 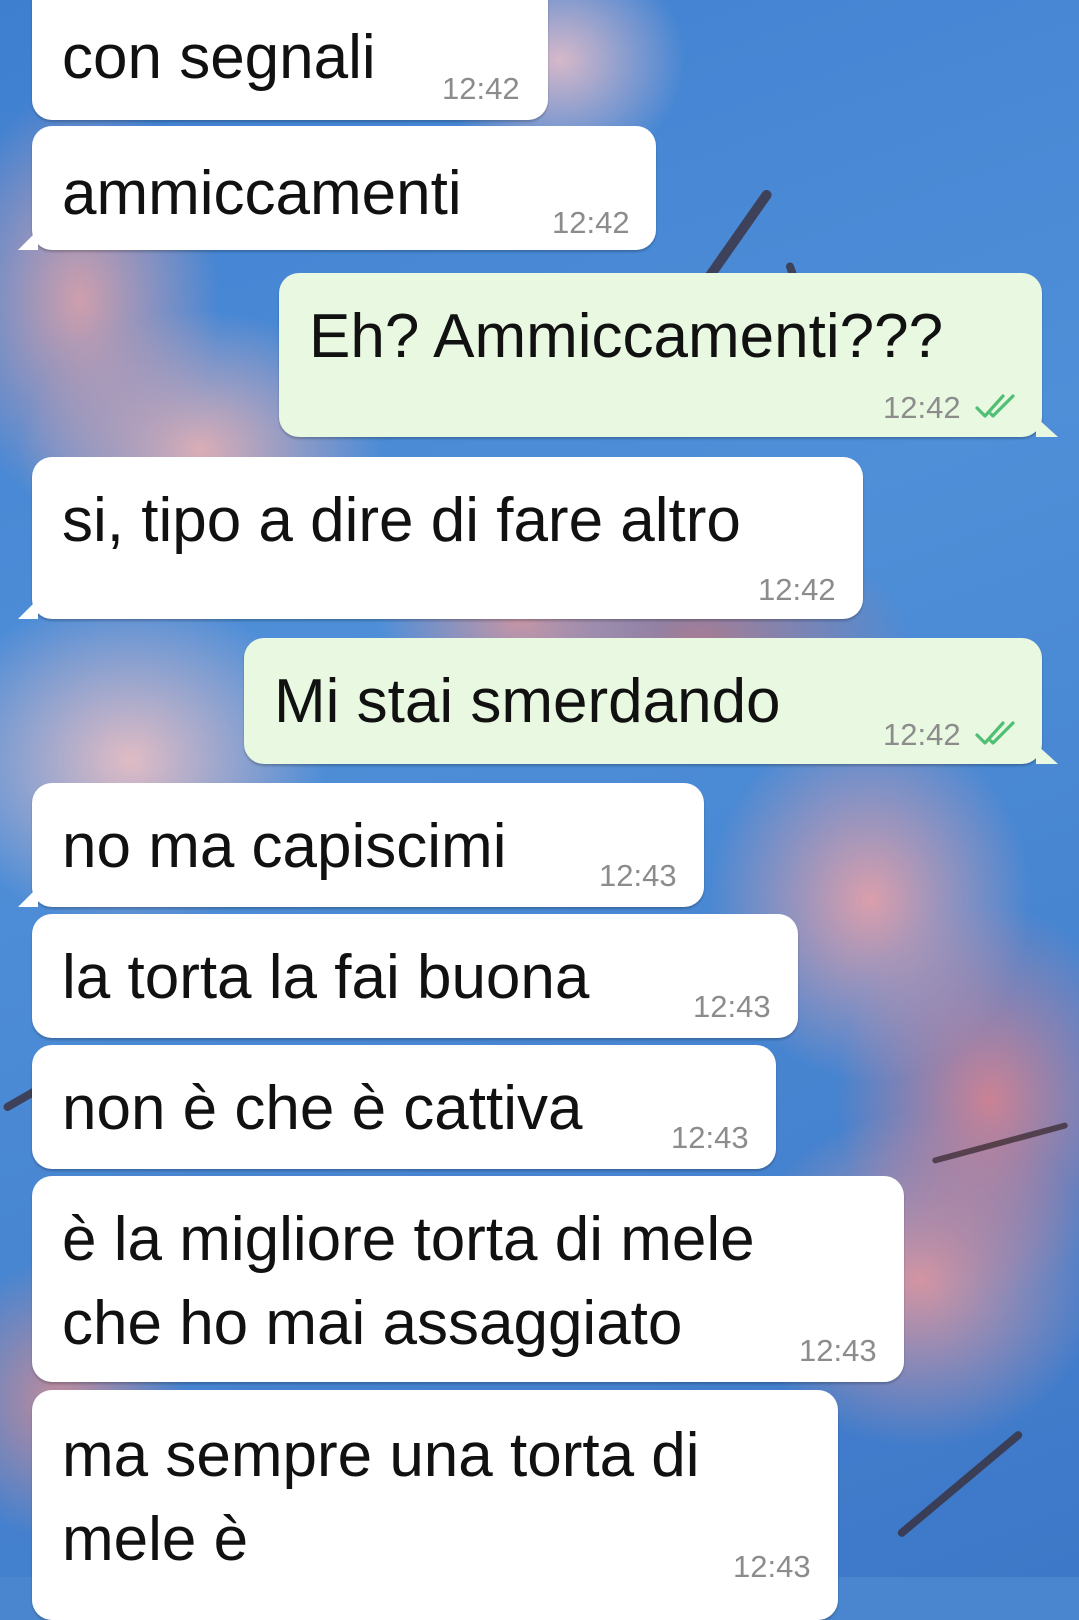 What do you see at coordinates (381, 1455) in the screenshot?
I see `message-text: ma sempre una torta di` at bounding box center [381, 1455].